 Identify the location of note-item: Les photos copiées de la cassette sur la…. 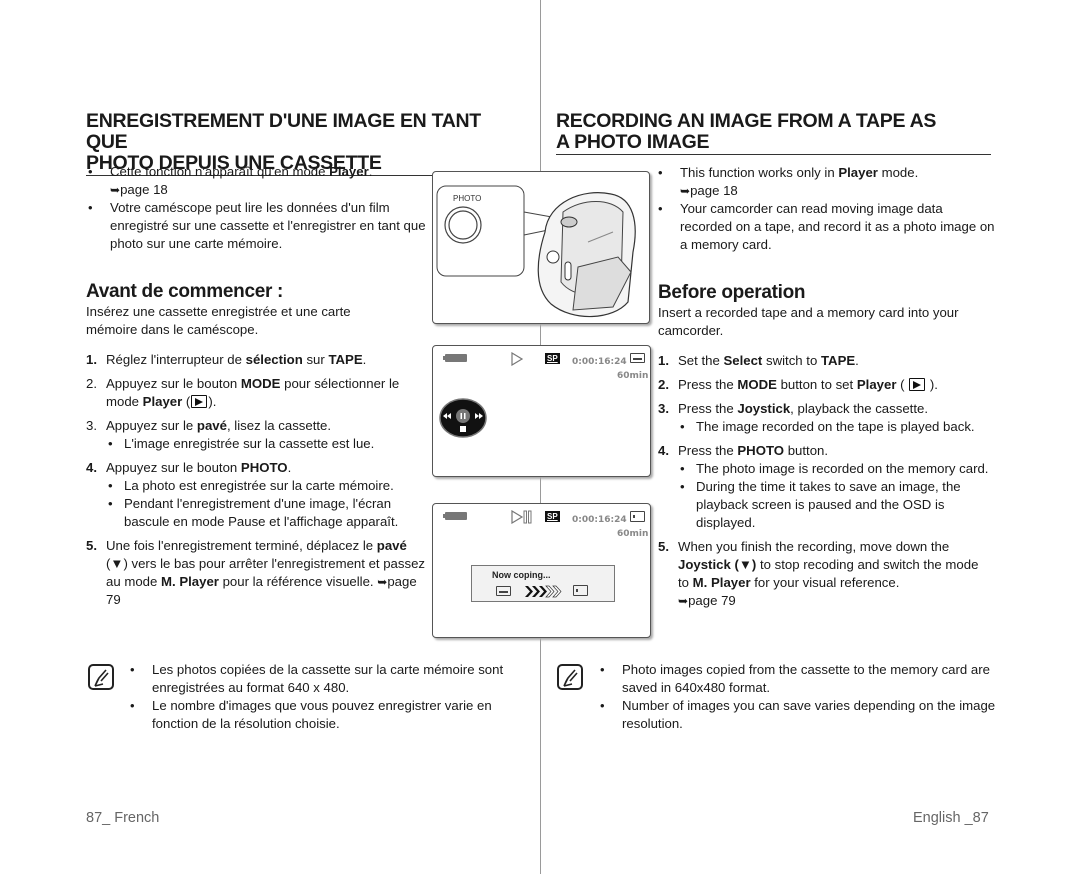
(325, 679).